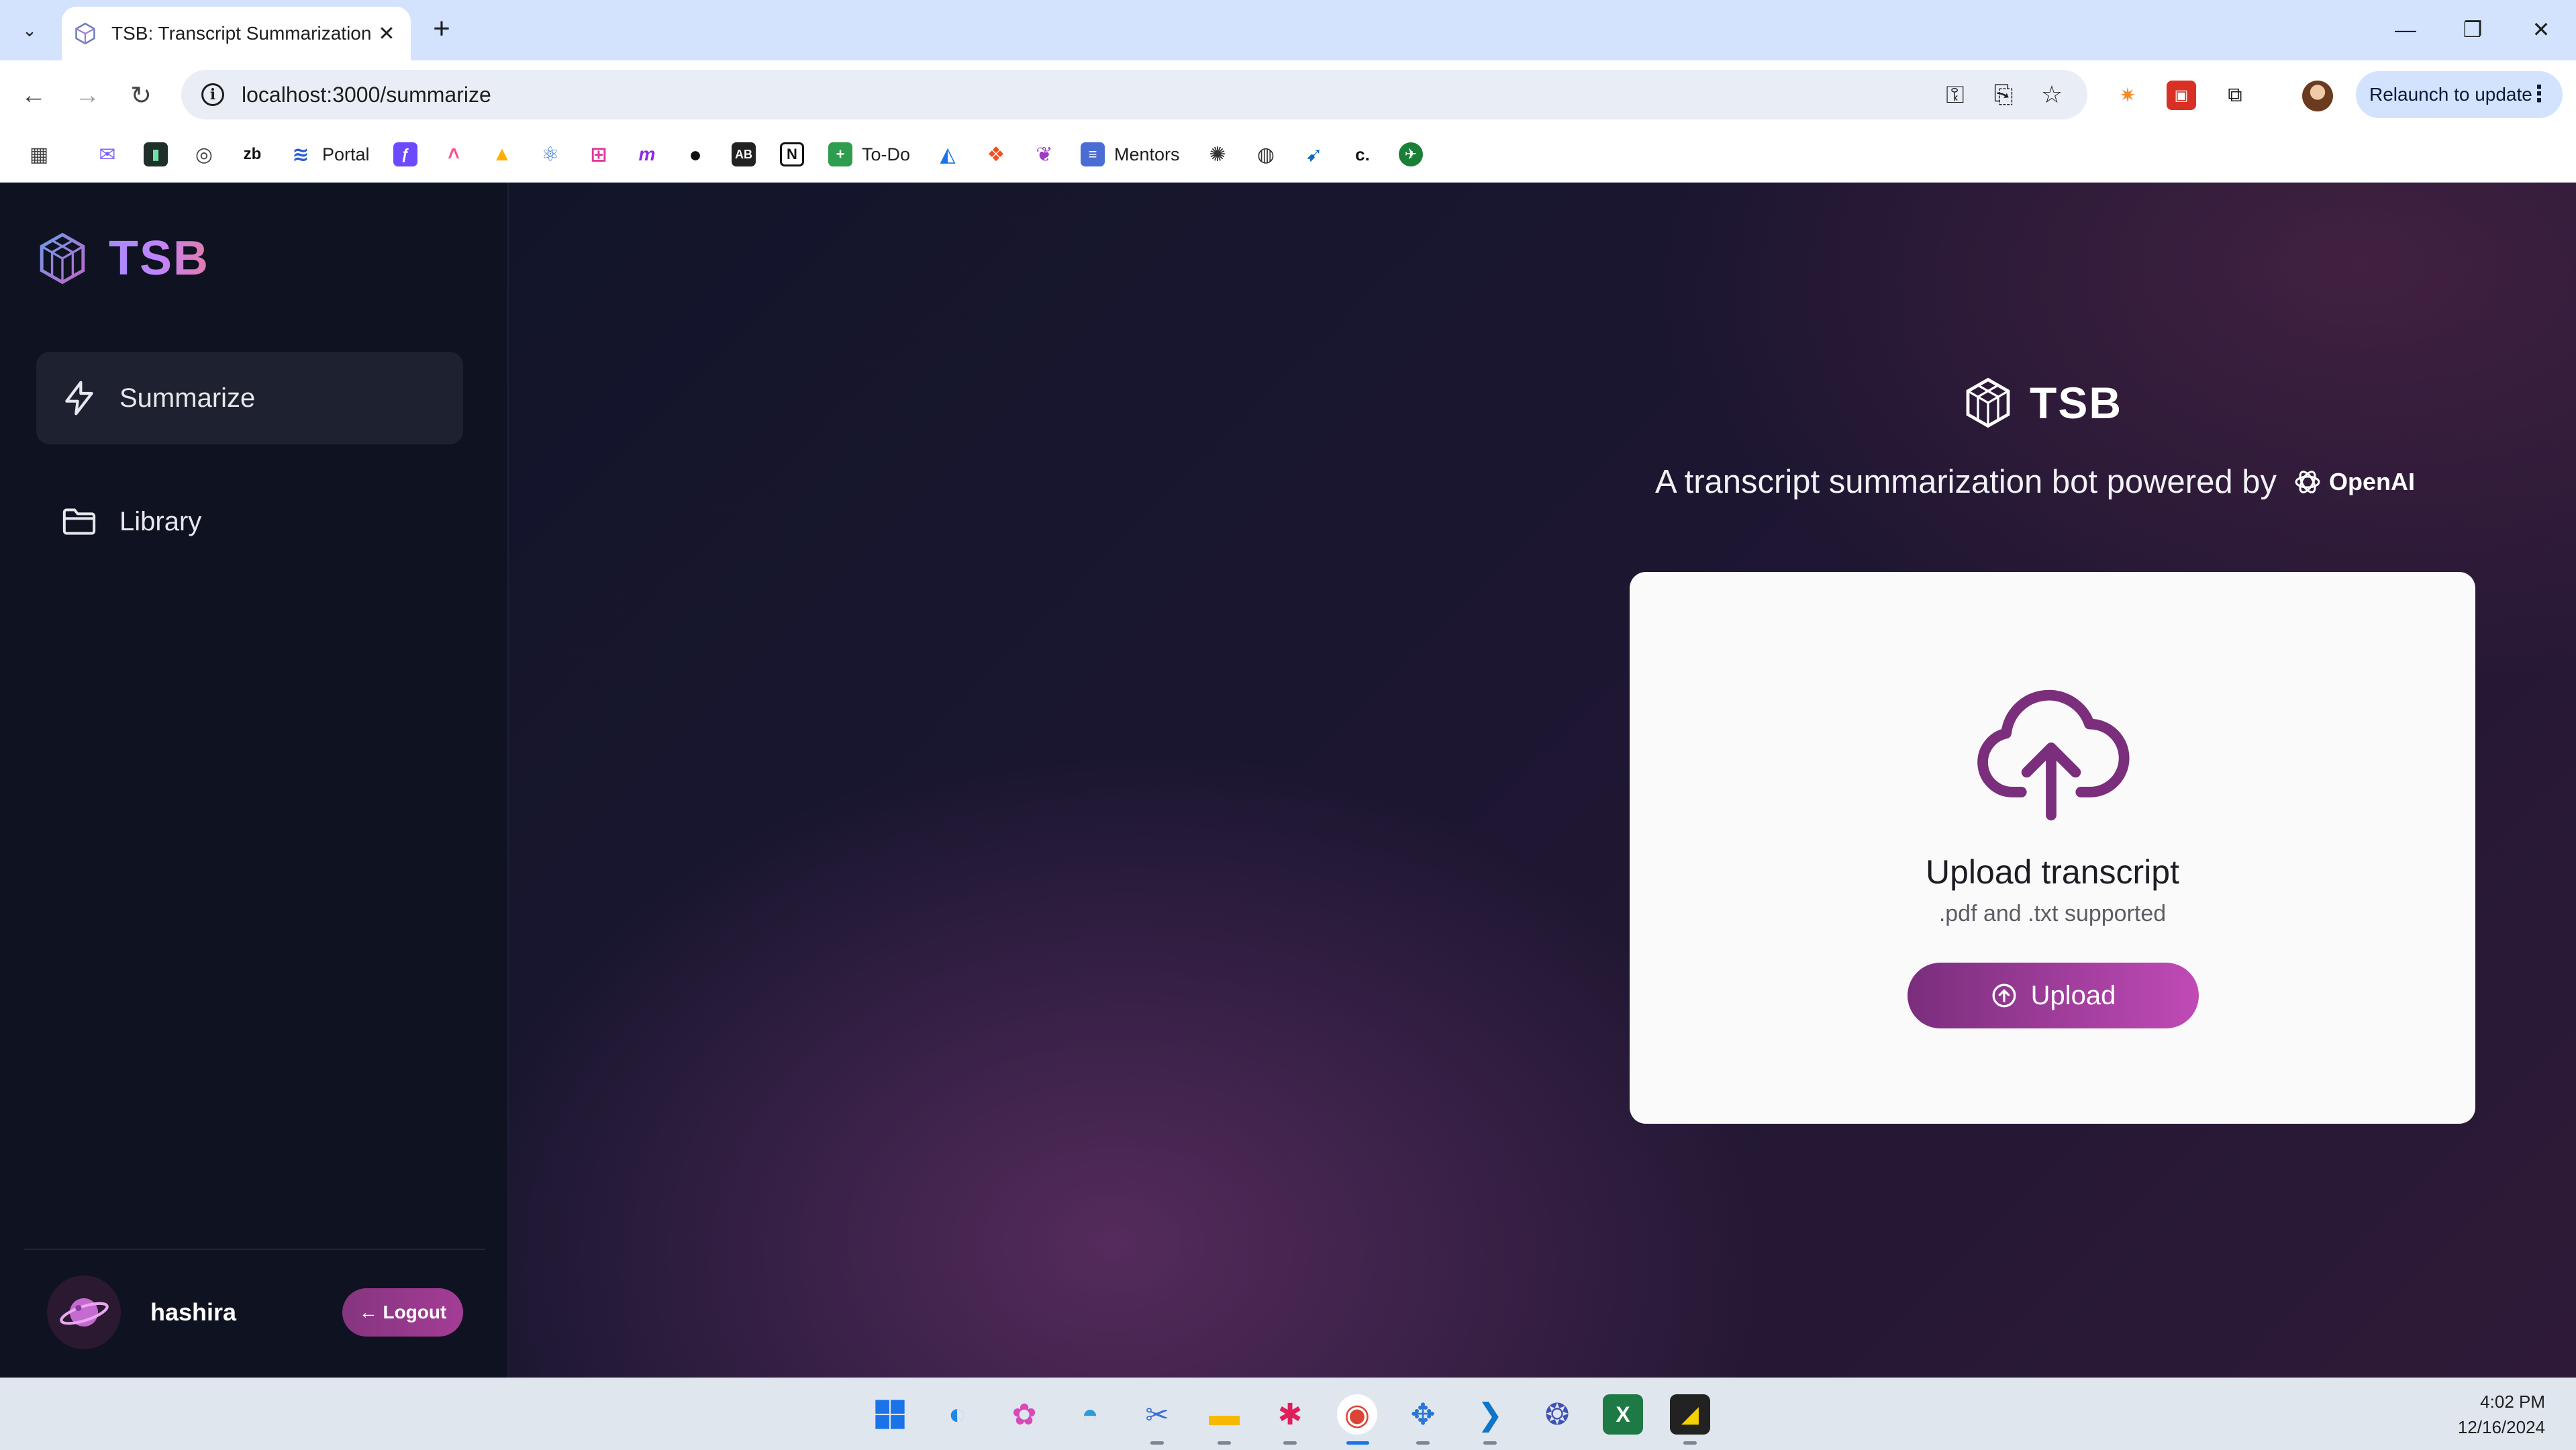 This screenshot has height=1450, width=2576. Describe the element at coordinates (243, 33) in the screenshot. I see `tab-title: TSB: Transcript Summarization B` at that location.